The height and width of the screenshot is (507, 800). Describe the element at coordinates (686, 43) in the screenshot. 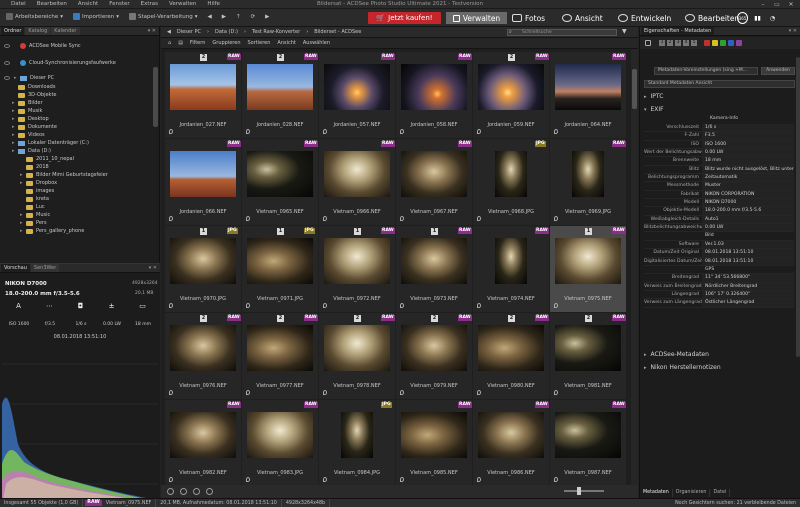

I see `rating-4: 4` at that location.